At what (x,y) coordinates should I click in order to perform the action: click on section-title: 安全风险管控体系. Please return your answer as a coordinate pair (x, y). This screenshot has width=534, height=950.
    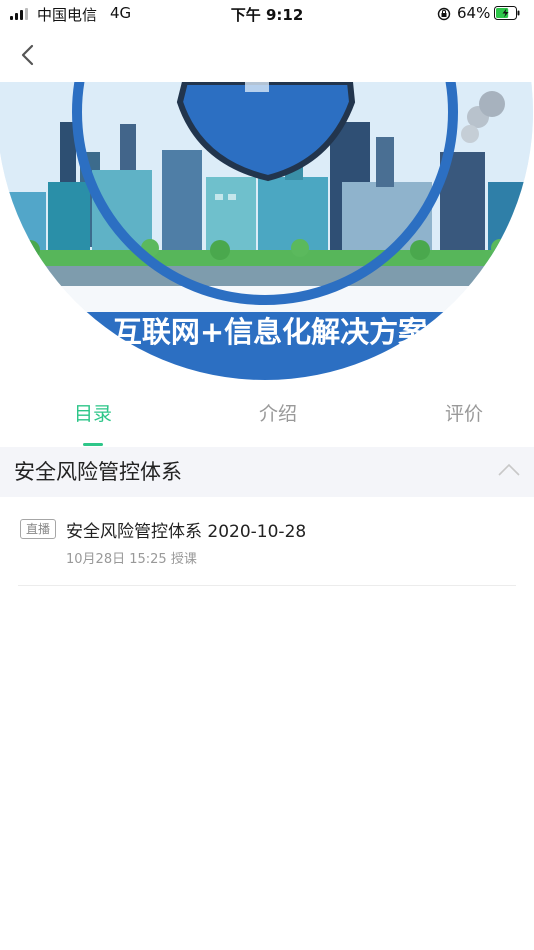
    Looking at the image, I should click on (98, 472).